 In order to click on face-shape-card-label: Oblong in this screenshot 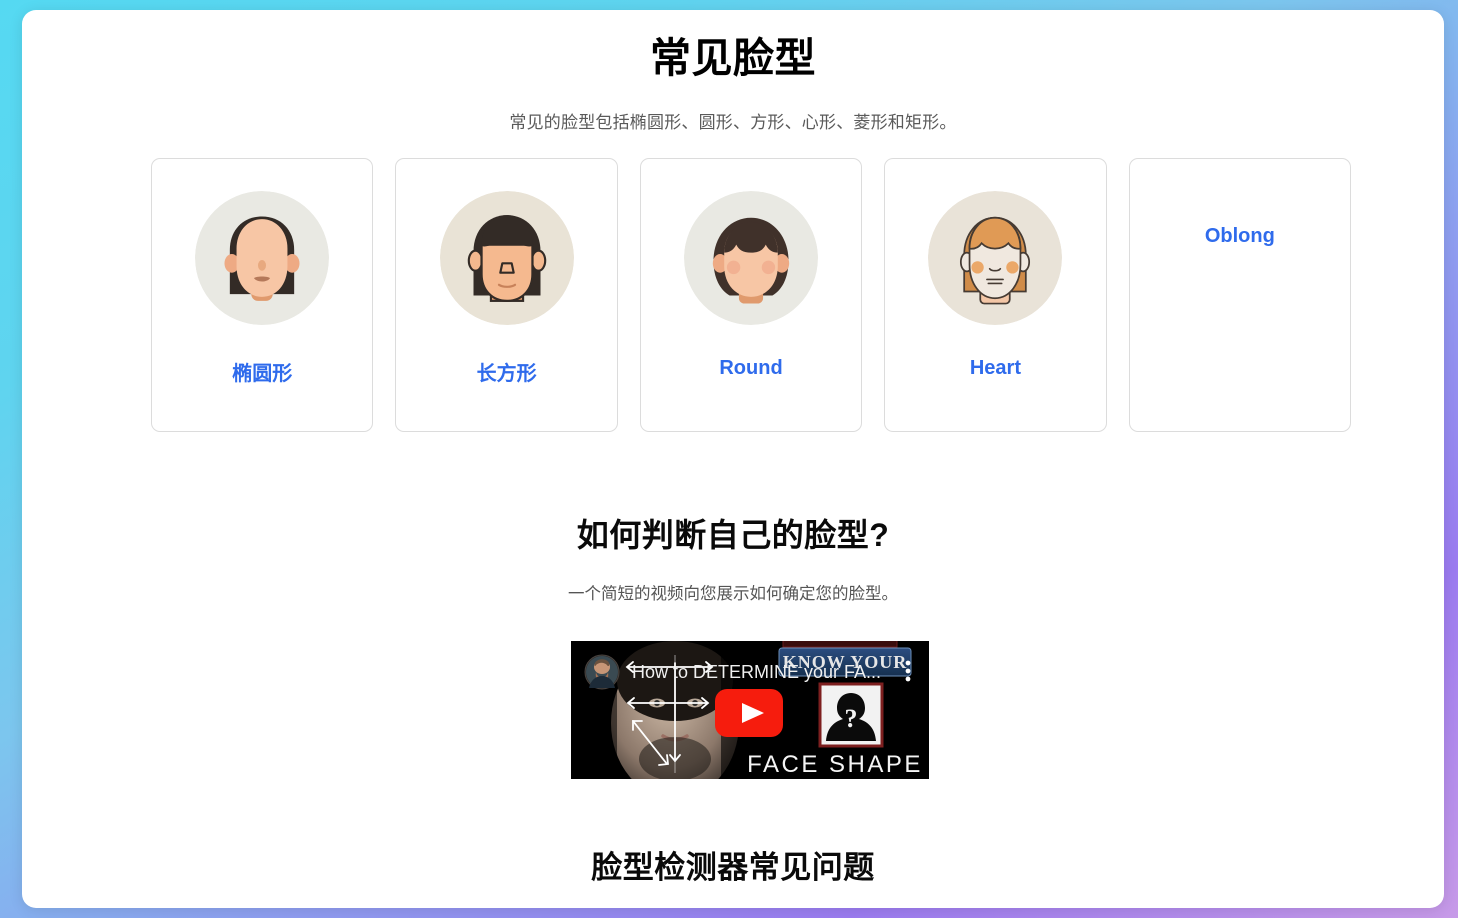, I will do `click(1239, 236)`.